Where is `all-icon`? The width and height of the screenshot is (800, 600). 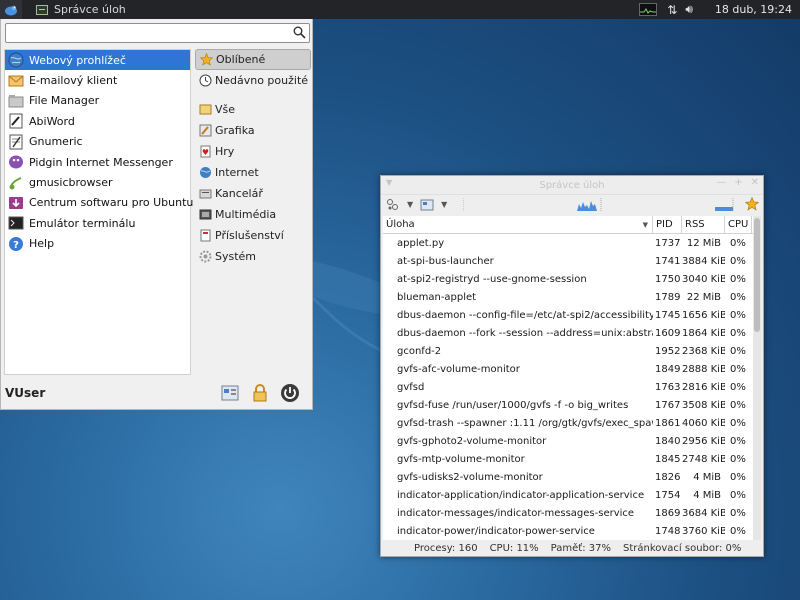
all-icon is located at coordinates (205, 109).